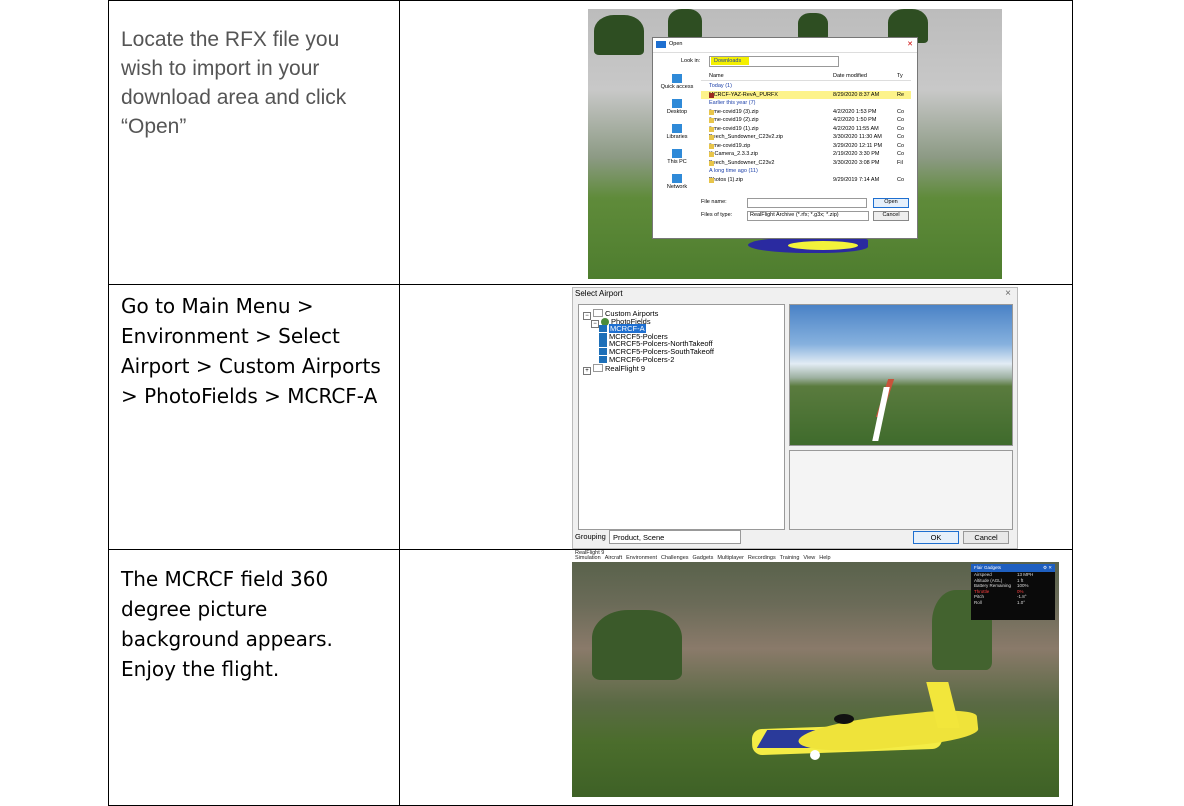 The height and width of the screenshot is (806, 1184). I want to click on column-type: Ty, so click(900, 76).